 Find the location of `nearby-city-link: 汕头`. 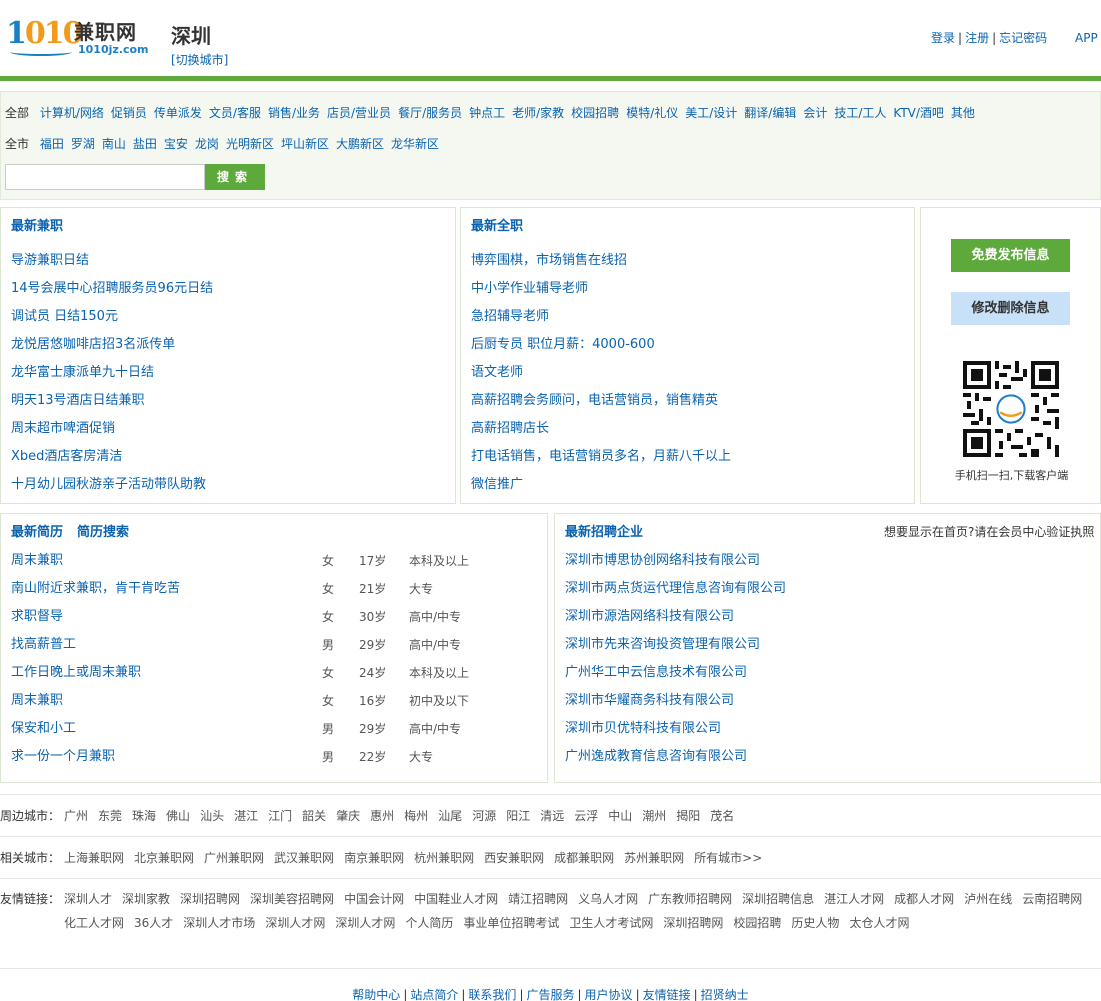

nearby-city-link: 汕头 is located at coordinates (212, 816).